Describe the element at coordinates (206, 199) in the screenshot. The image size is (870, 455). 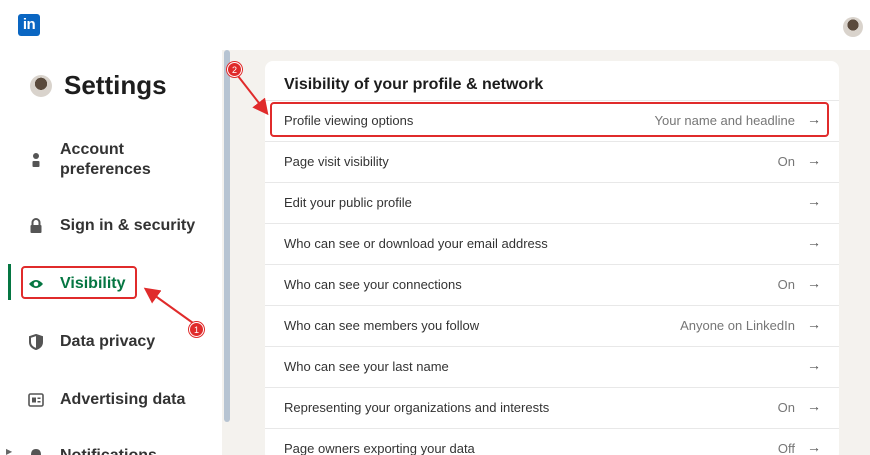
I see `annotation-arrows` at that location.